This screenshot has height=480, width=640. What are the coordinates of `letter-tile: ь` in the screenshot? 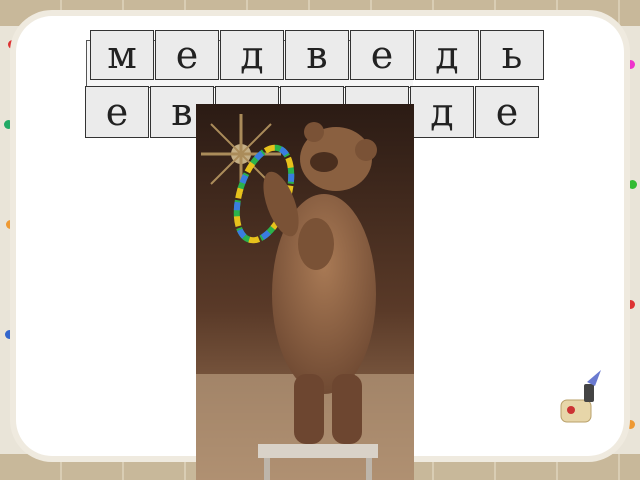 It's located at (512, 55).